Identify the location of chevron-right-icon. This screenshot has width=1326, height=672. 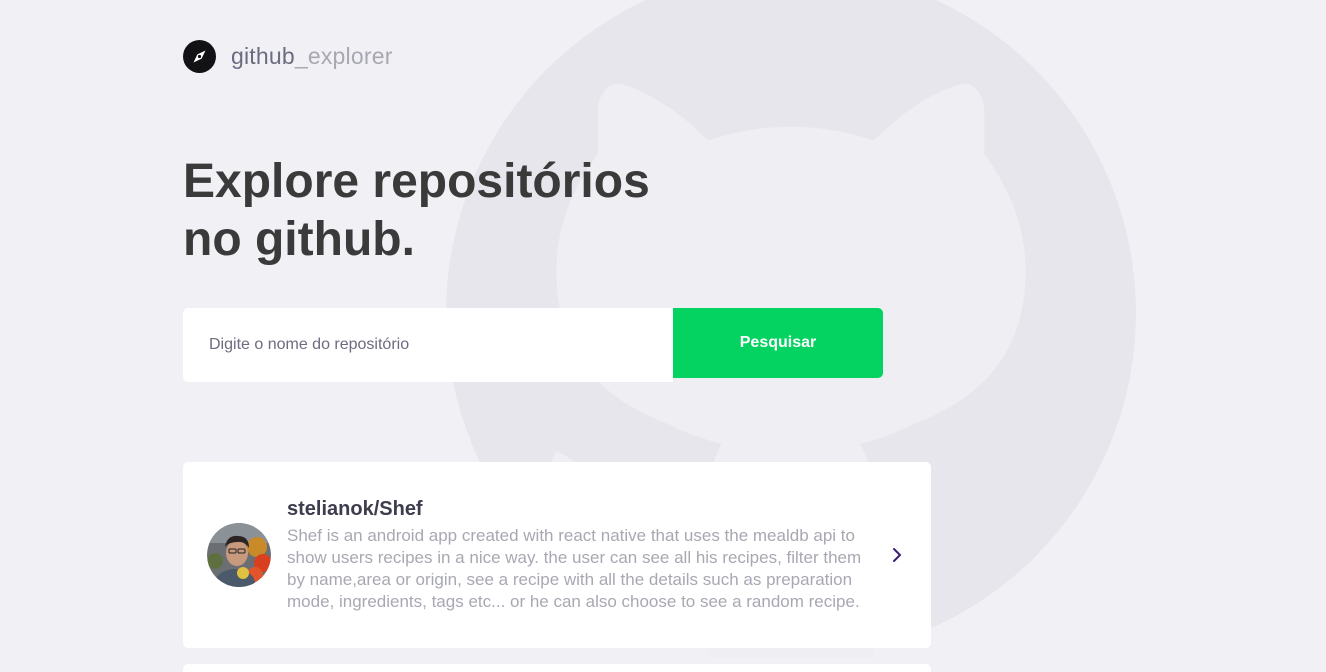
(897, 555).